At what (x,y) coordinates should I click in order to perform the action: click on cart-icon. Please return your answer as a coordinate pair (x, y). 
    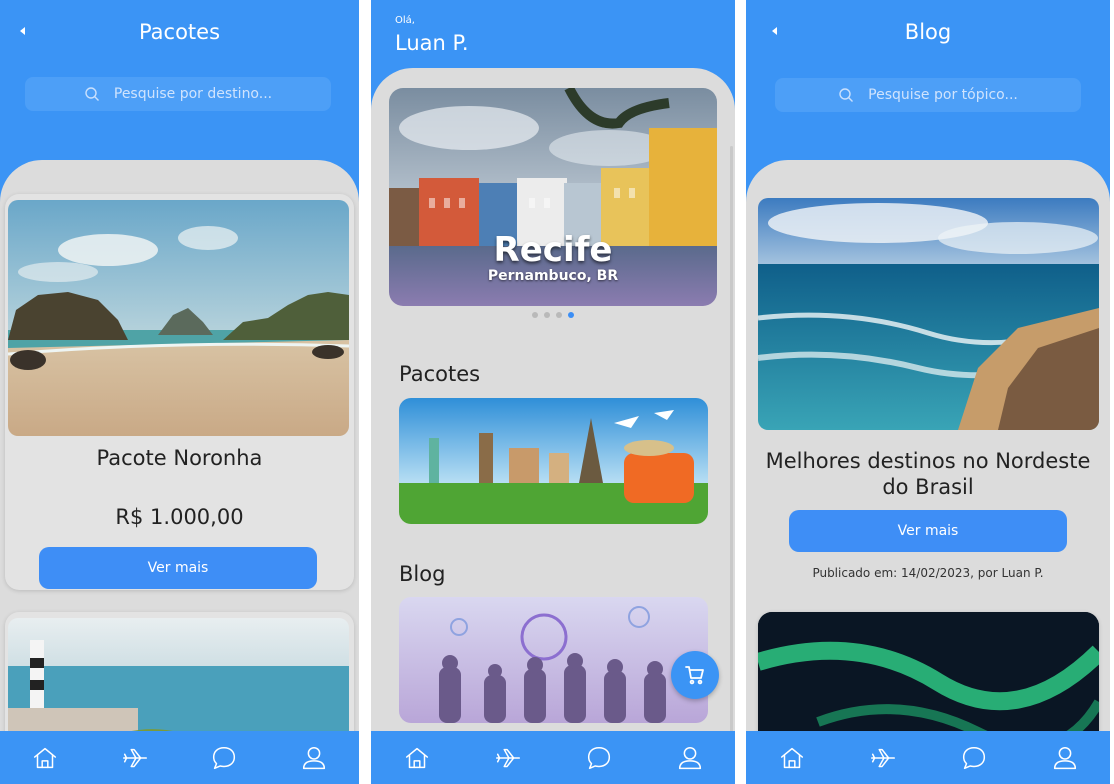
    Looking at the image, I should click on (694, 675).